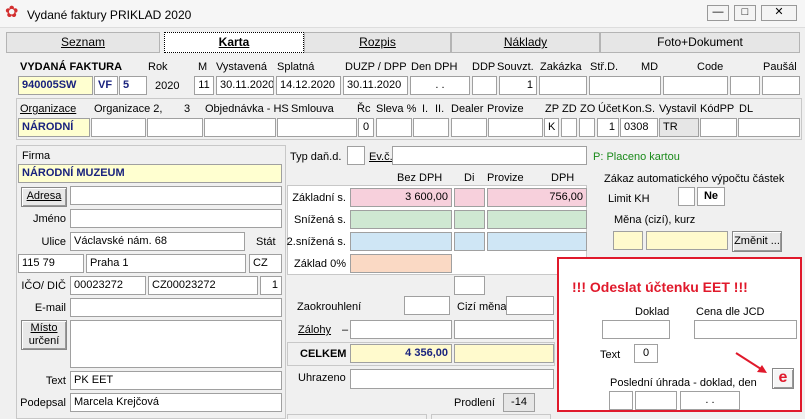  I want to click on zaklad0-di-field, so click(469, 285).